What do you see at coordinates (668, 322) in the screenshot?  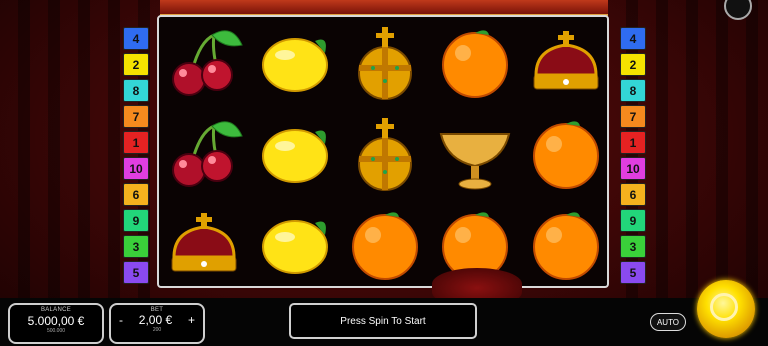 I see `auto-button: AUTO` at bounding box center [668, 322].